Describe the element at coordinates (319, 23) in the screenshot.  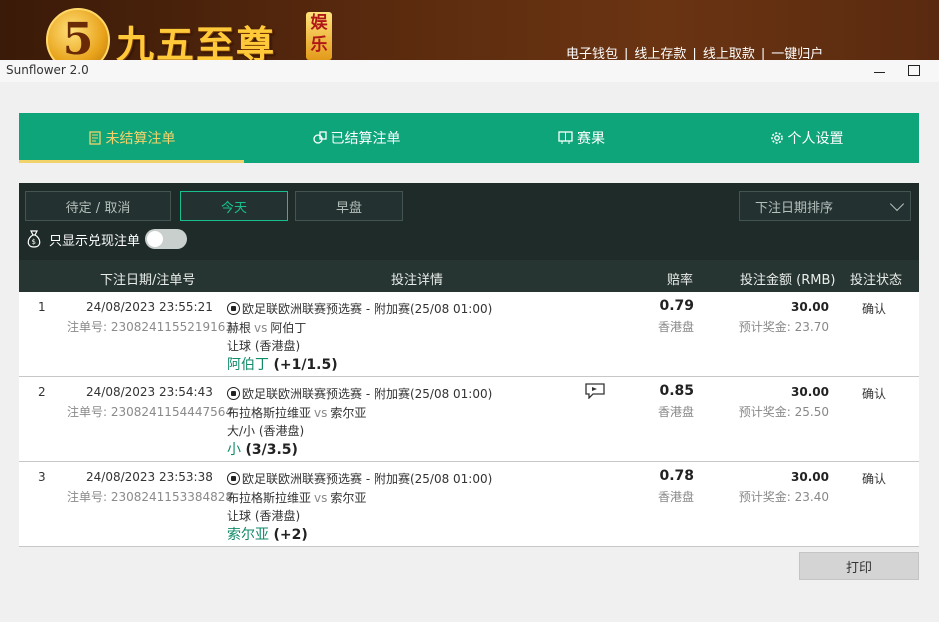
I see `logo-badge-char: 娱` at that location.